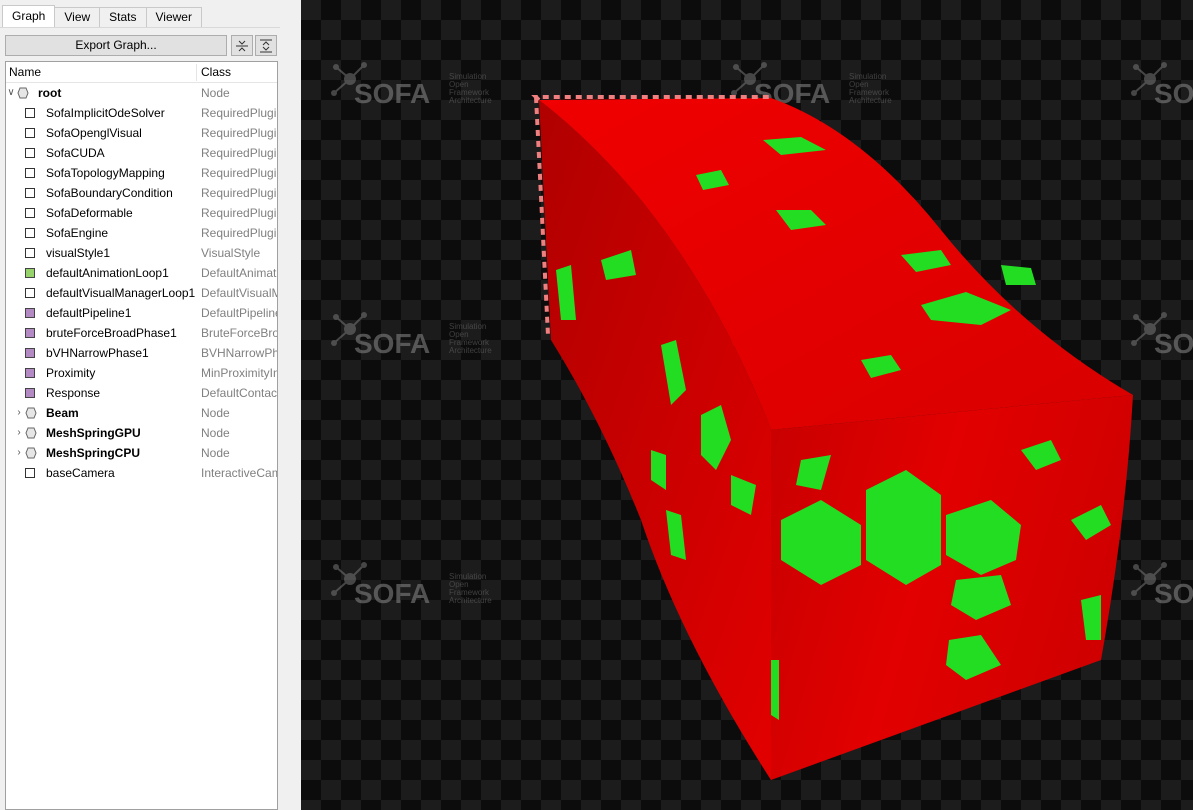 The height and width of the screenshot is (810, 1193). What do you see at coordinates (94, 133) in the screenshot?
I see `tree-row-name: SofaOpenglVisual` at bounding box center [94, 133].